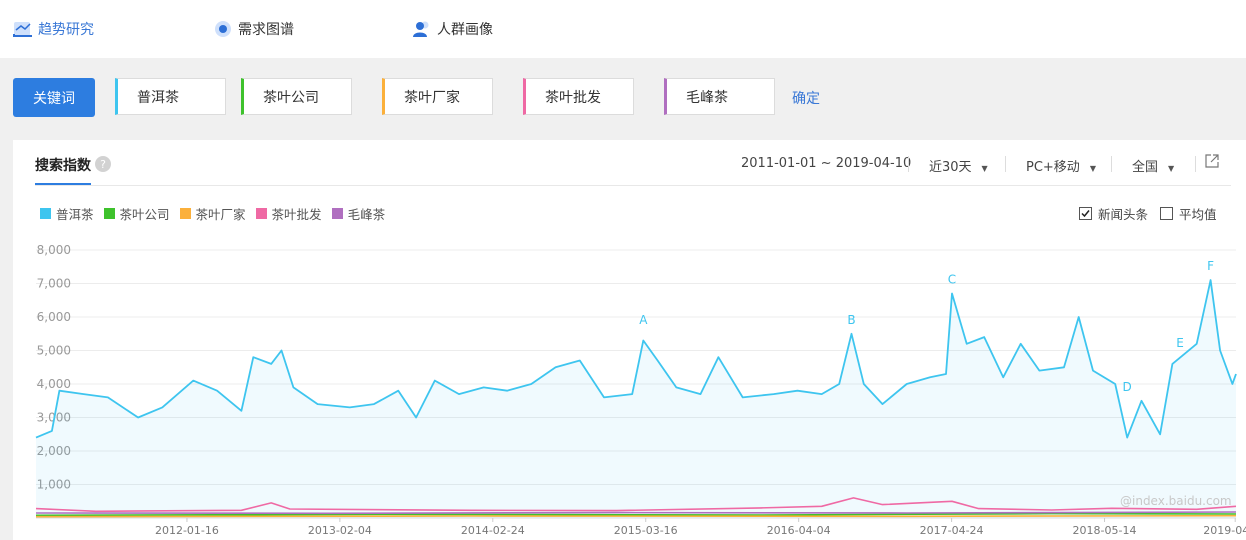 This screenshot has width=1246, height=540. Describe the element at coordinates (952, 530) in the screenshot. I see `x-tick-label: 2017-04-24` at that location.